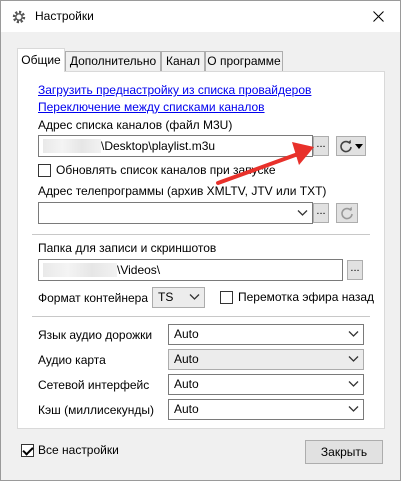 The image size is (401, 481). I want to click on all-settings-checkbox, so click(27, 450).